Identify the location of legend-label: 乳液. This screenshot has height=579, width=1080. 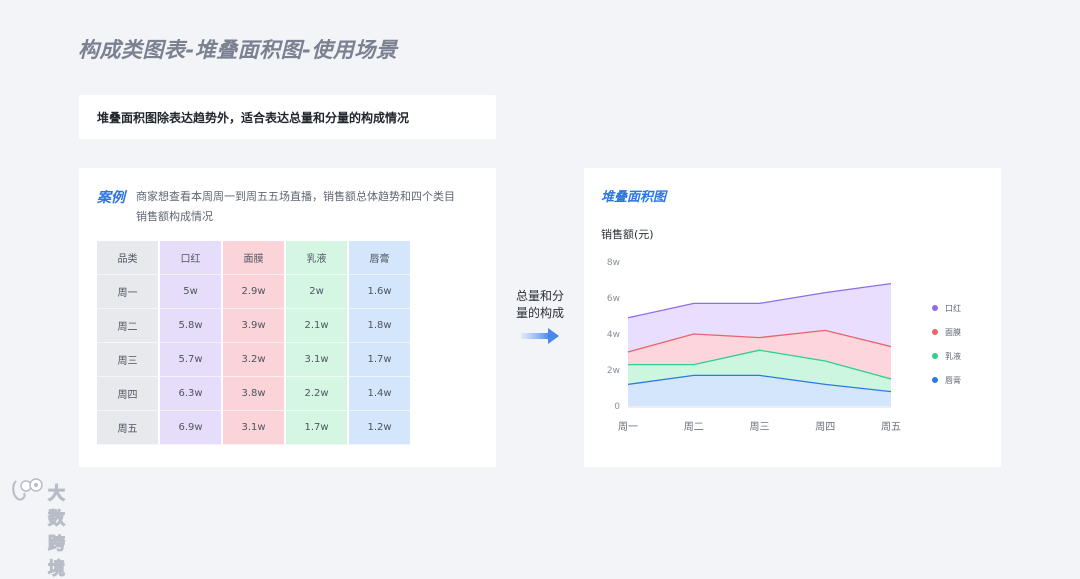
(953, 356).